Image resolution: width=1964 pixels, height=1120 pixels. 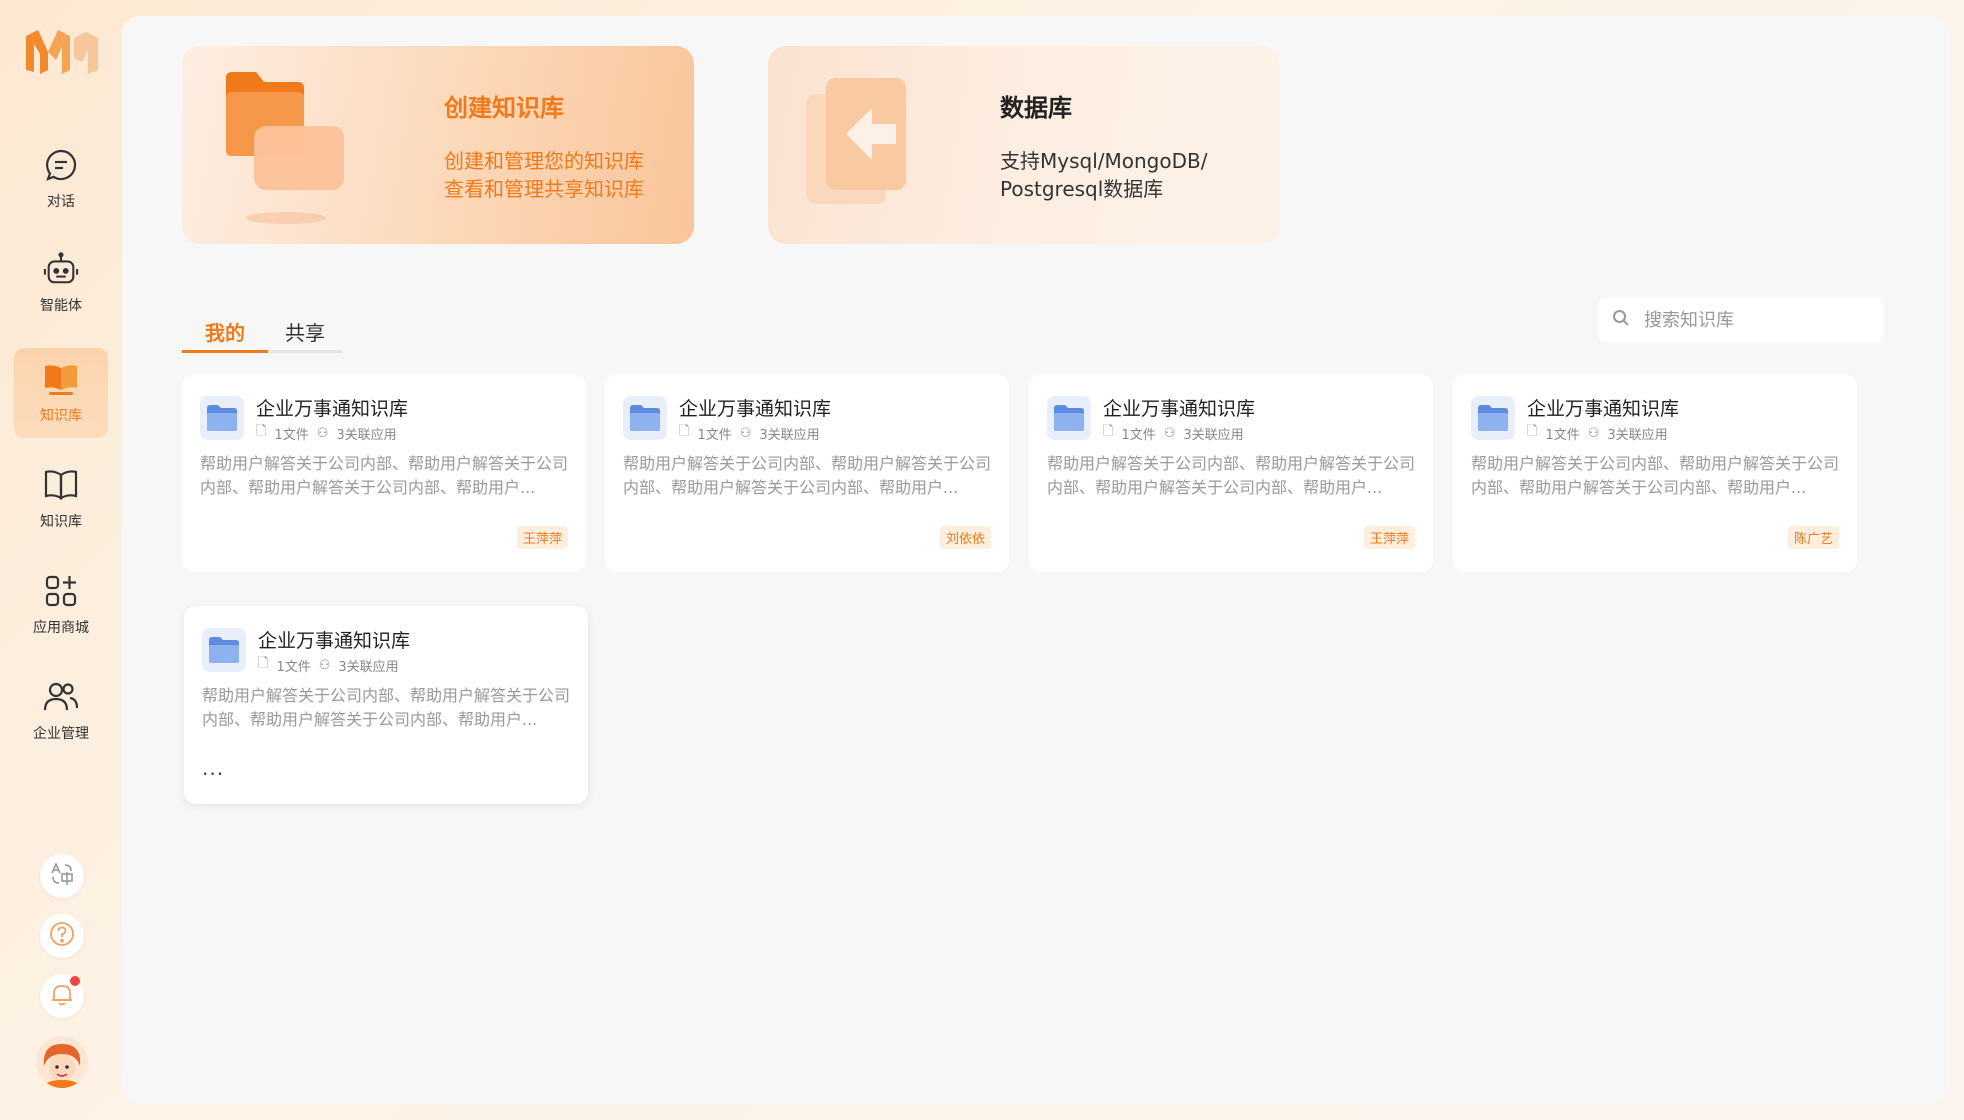 I want to click on help-button, so click(x=62, y=936).